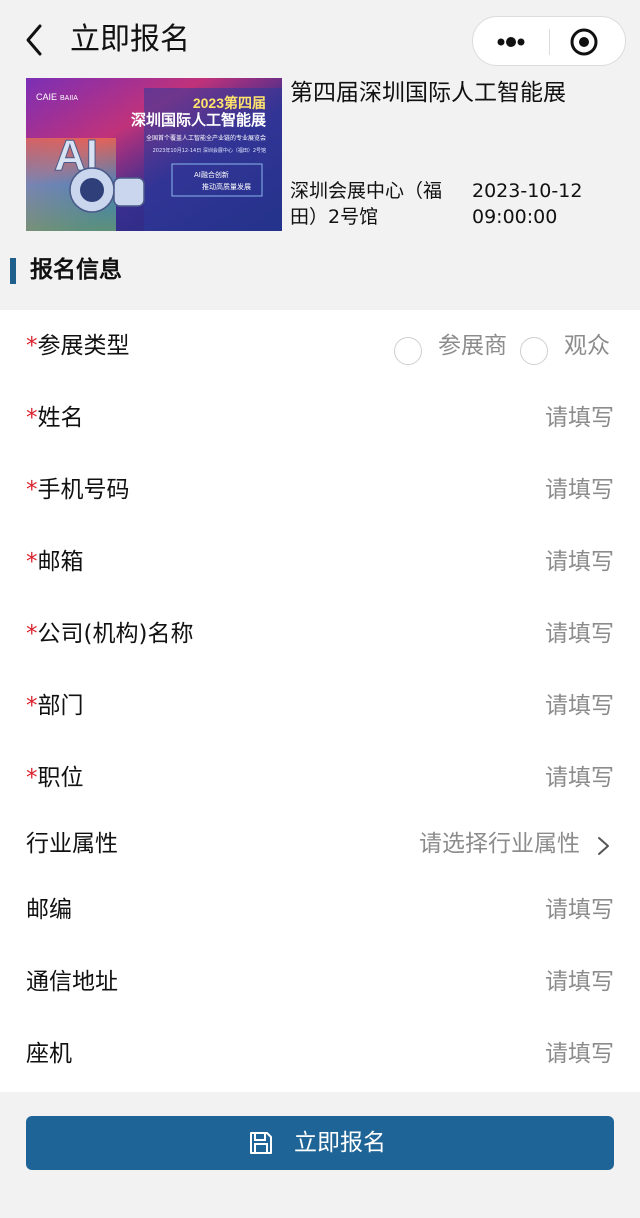 The height and width of the screenshot is (1218, 640). Describe the element at coordinates (198, 120) in the screenshot. I see `poster-main-title: 深圳国际人工智能展` at that location.